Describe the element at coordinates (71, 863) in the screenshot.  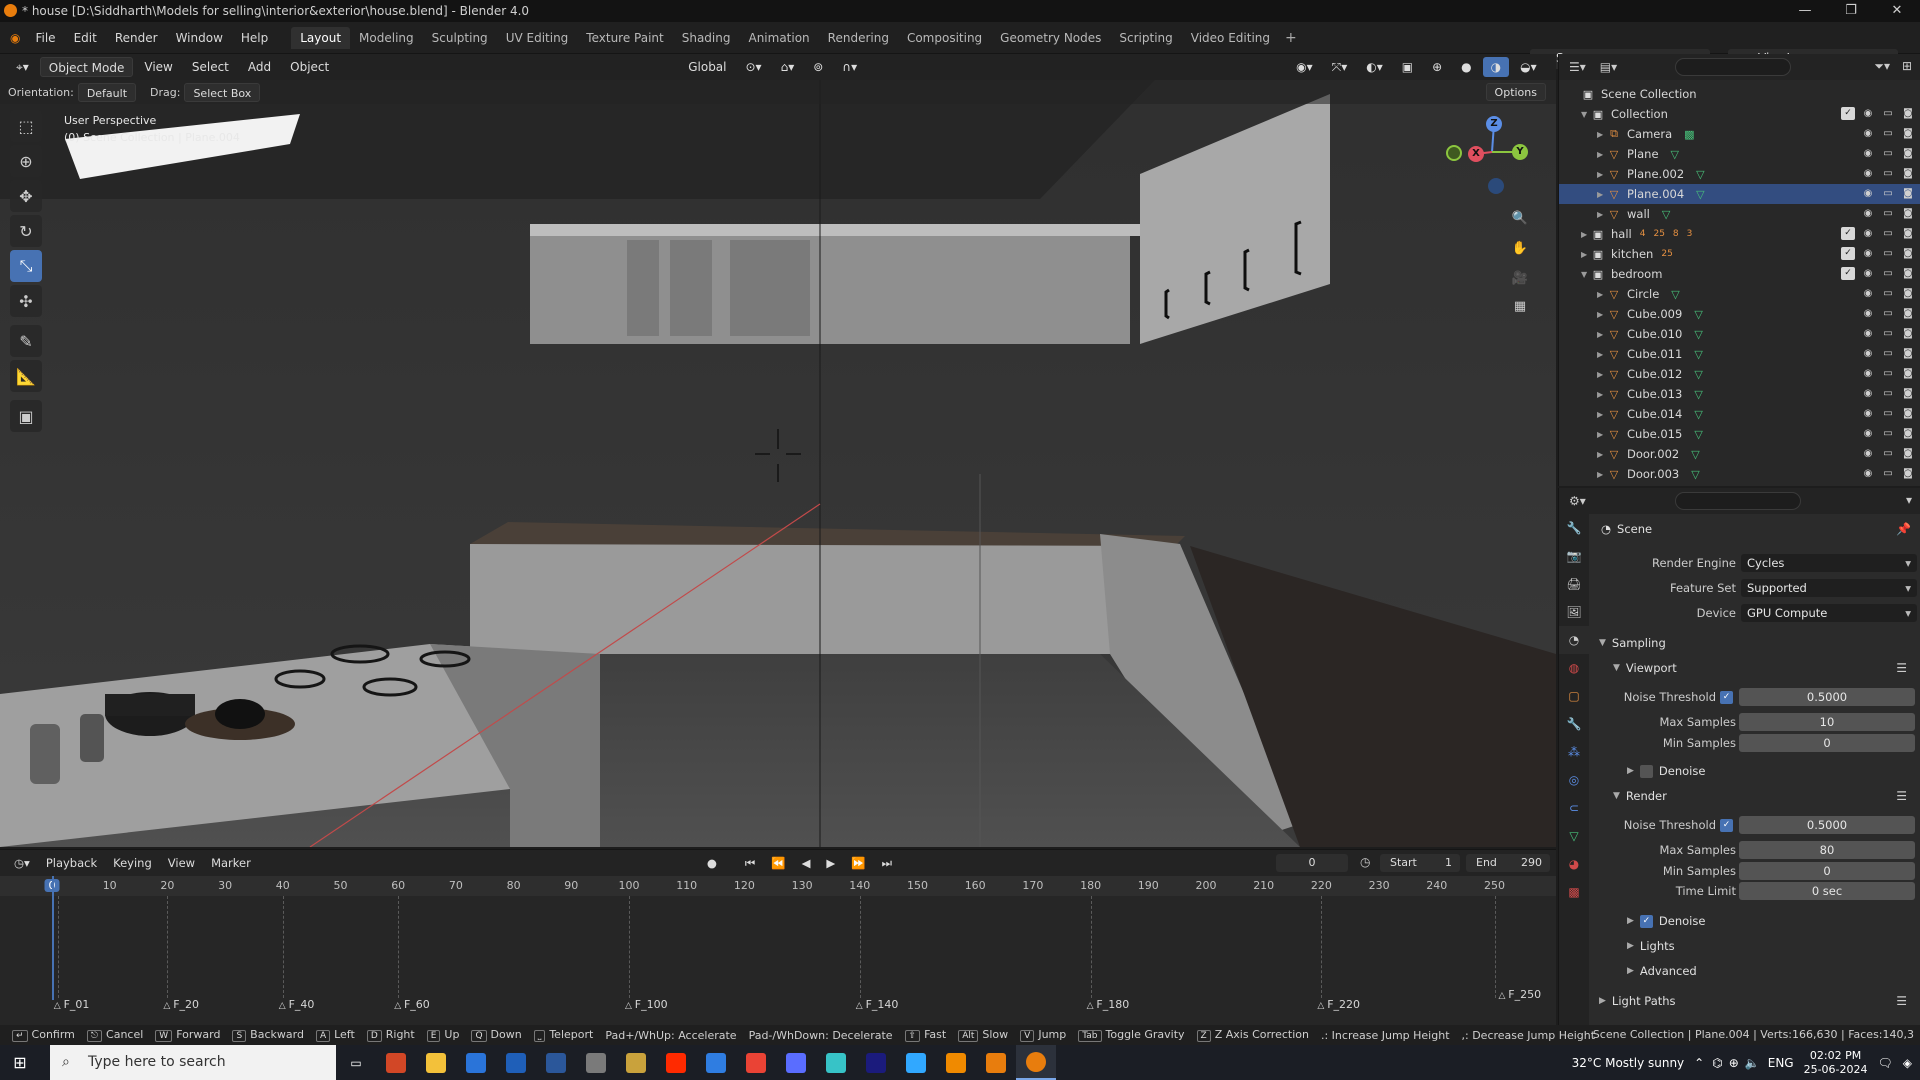
I see `menu-playback: Playback` at that location.